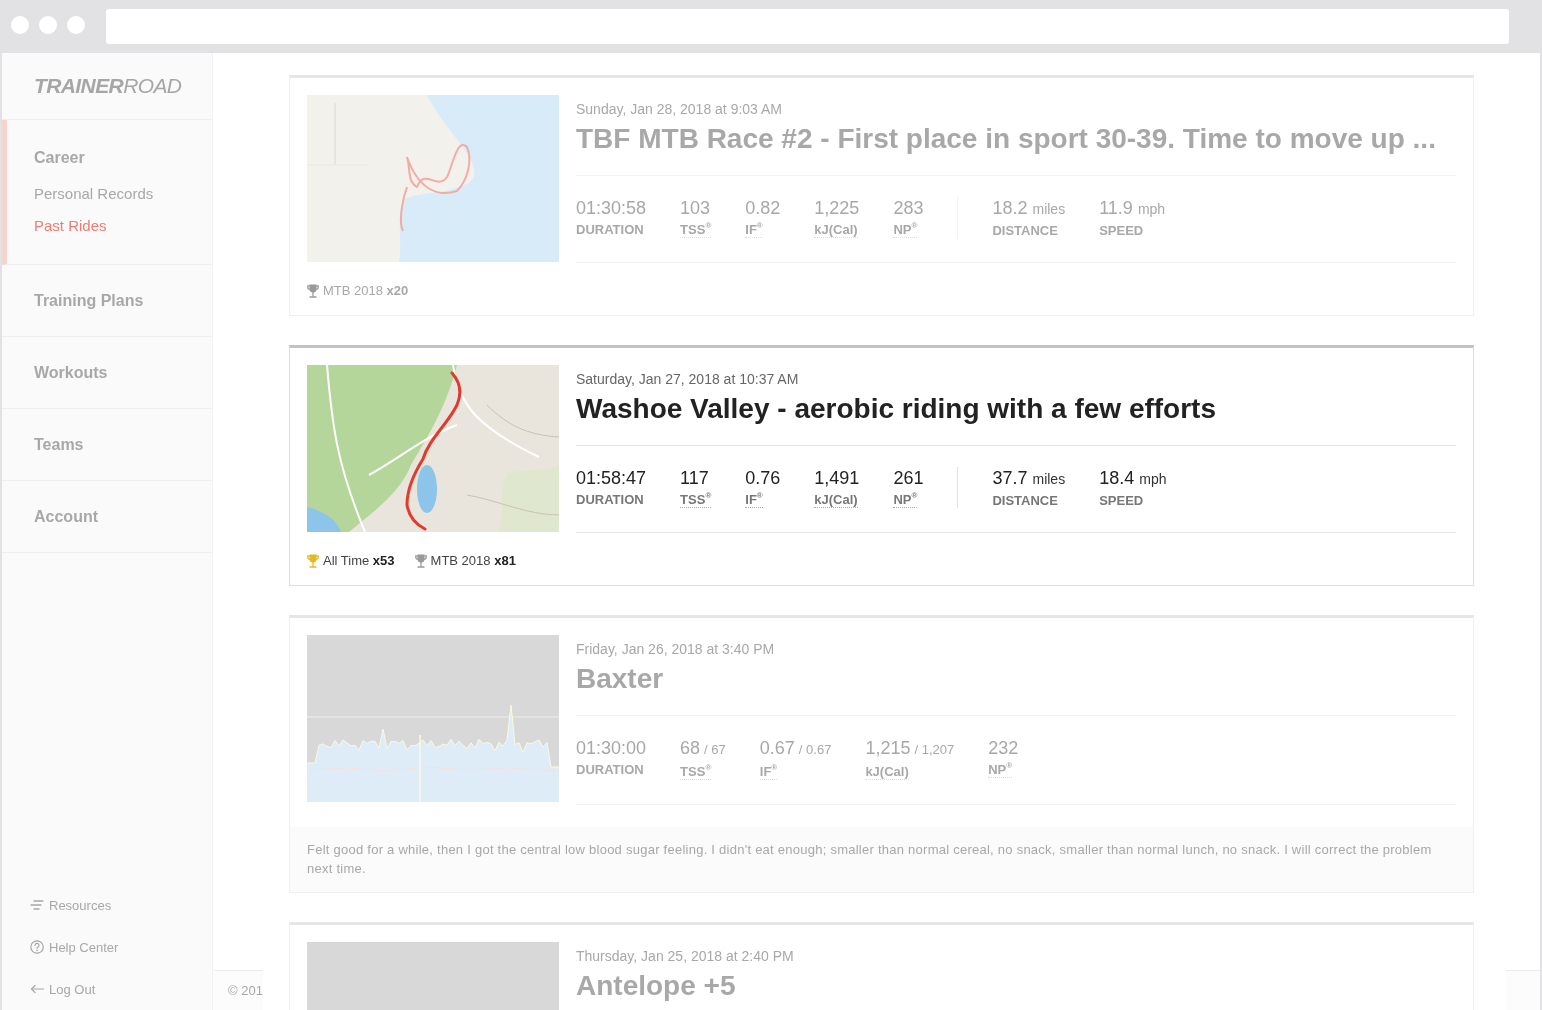 This screenshot has height=1010, width=1542. Describe the element at coordinates (679, 109) in the screenshot. I see `ride-date: Sunday, Jan 28, 2018 at 9:03 AM` at that location.